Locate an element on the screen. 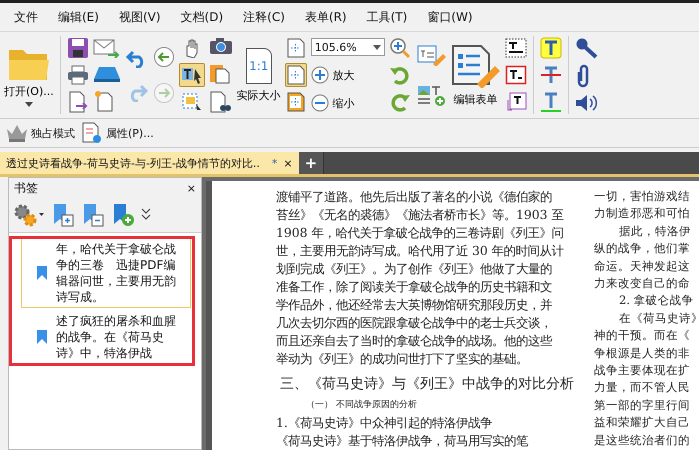 This screenshot has width=699, height=450. text-line: 划到完成《列王》。为了创作《列王》他做了大量的 is located at coordinates (414, 269).